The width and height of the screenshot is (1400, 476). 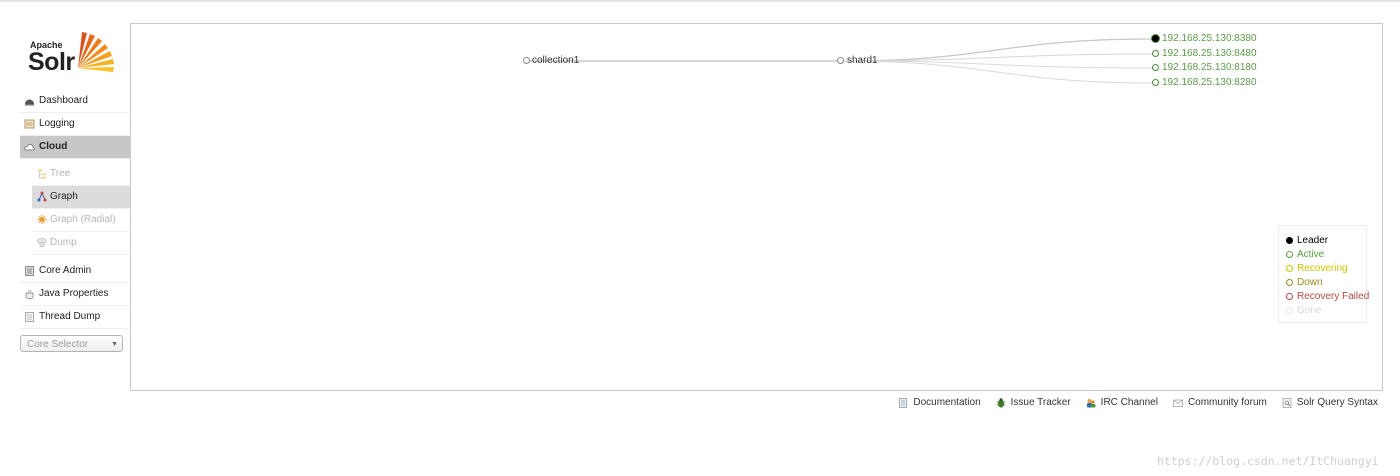 I want to click on irc-channel-icon, so click(x=1091, y=403).